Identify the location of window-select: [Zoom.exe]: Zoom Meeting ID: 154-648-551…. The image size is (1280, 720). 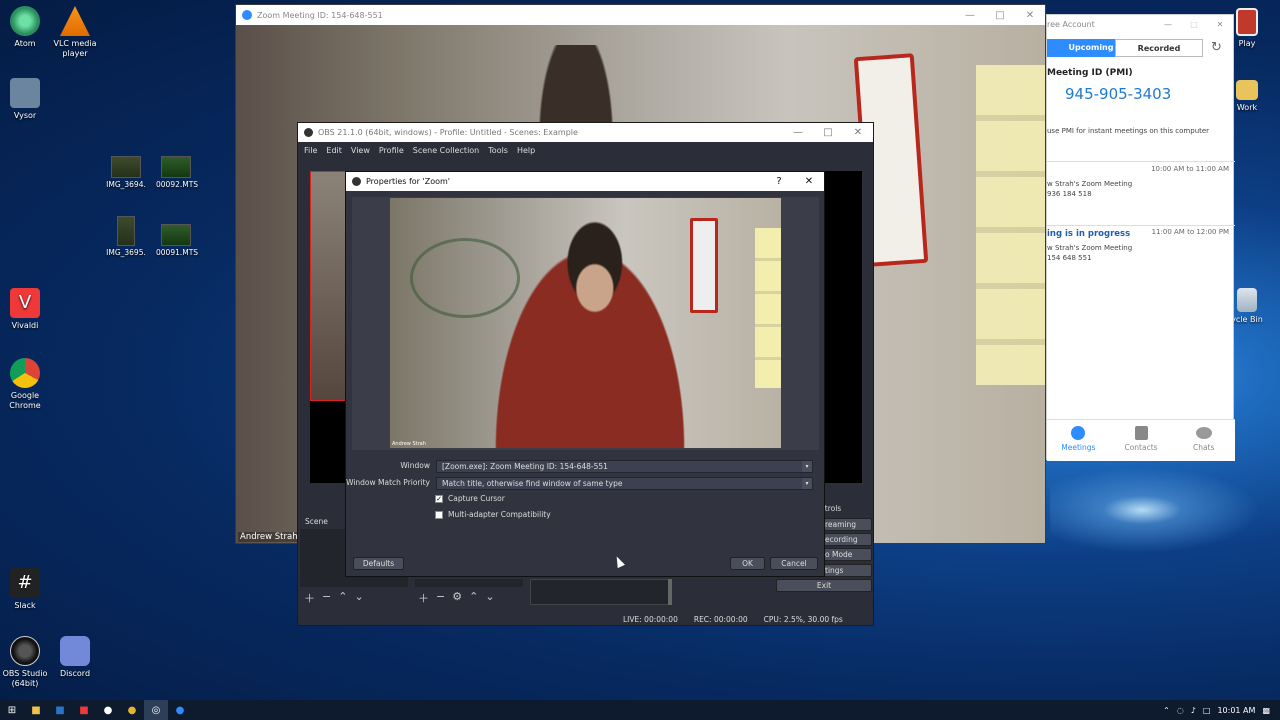
(624, 466).